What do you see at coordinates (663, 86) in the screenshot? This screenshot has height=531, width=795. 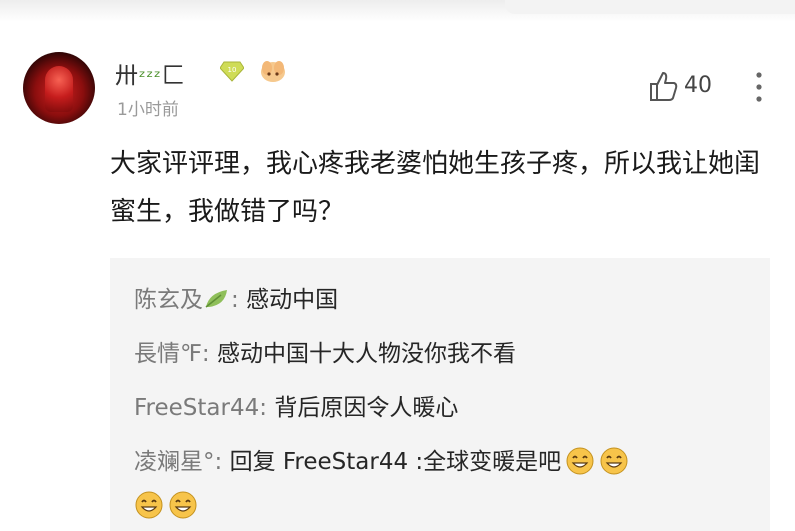 I see `thumbs-up-icon` at bounding box center [663, 86].